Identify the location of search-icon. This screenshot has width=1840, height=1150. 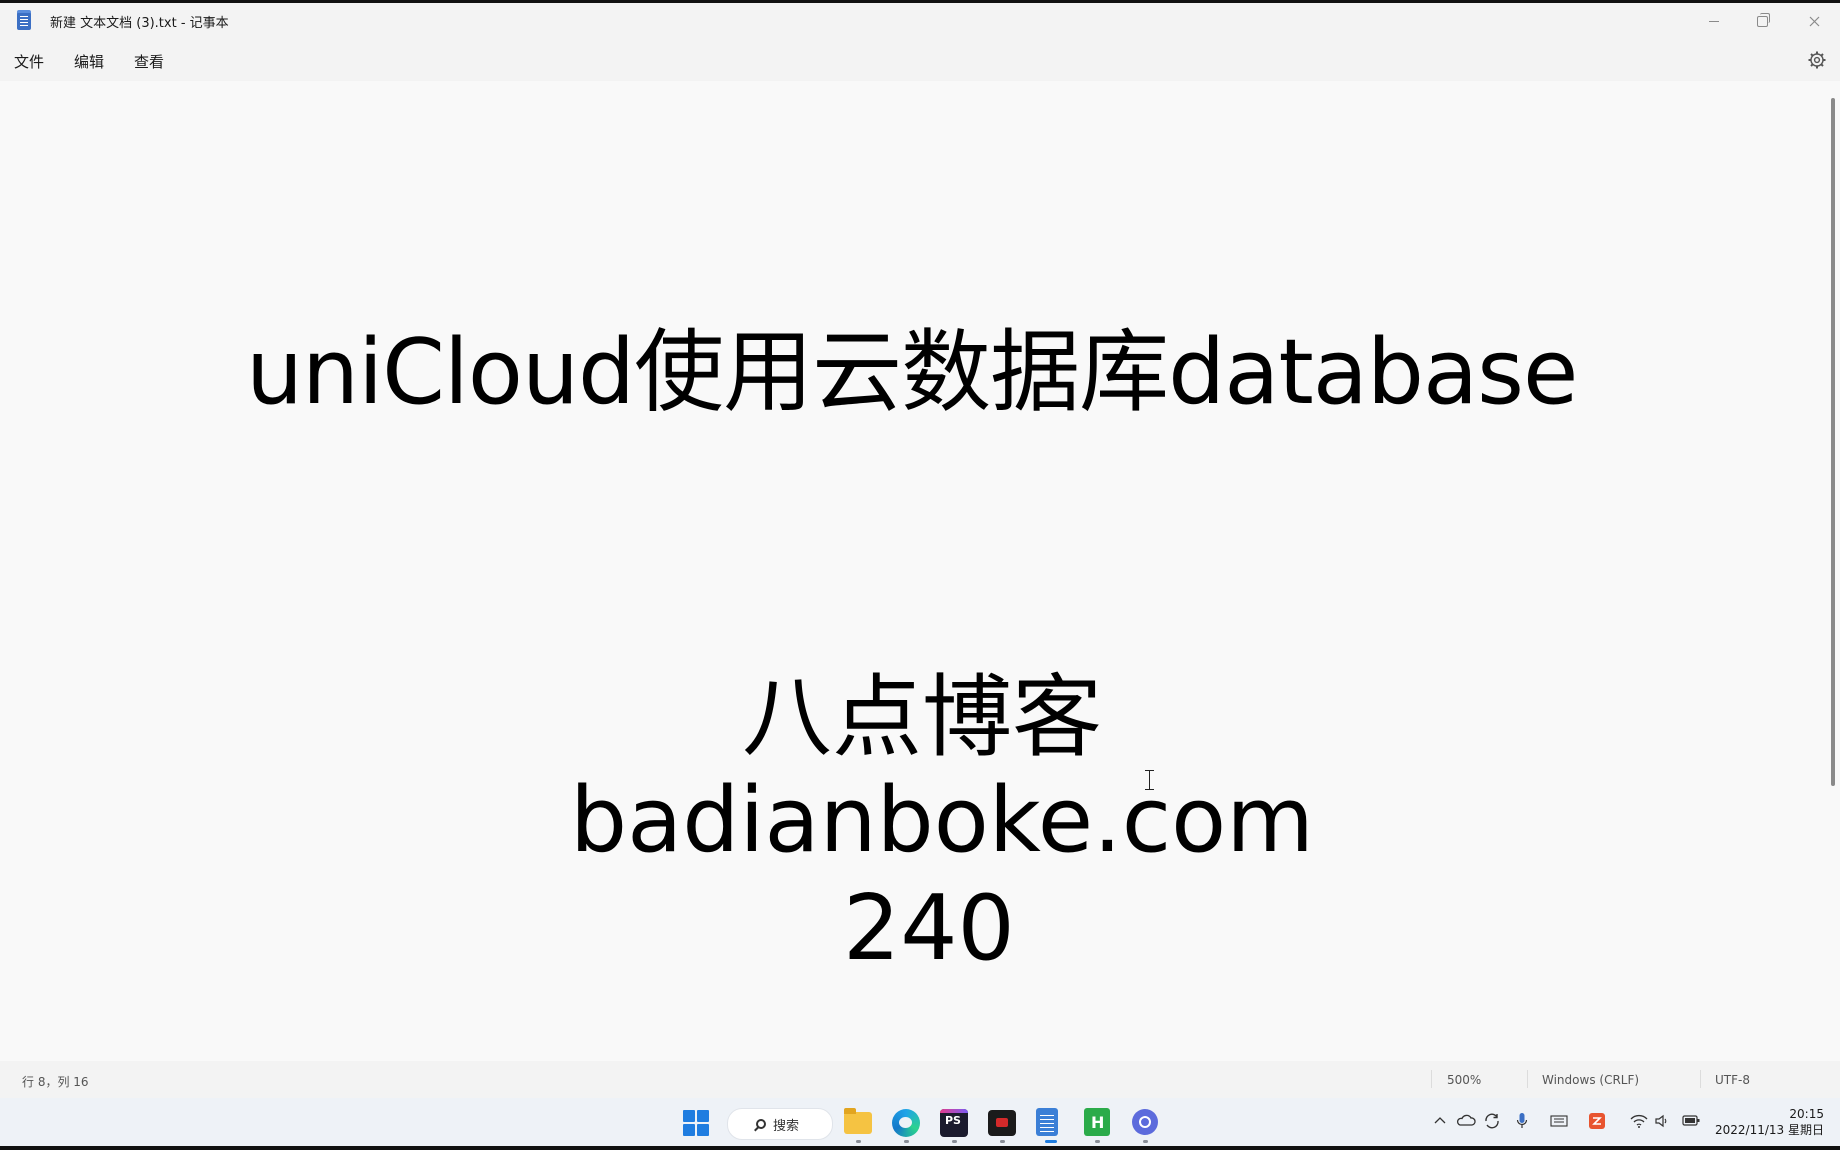
(761, 1124).